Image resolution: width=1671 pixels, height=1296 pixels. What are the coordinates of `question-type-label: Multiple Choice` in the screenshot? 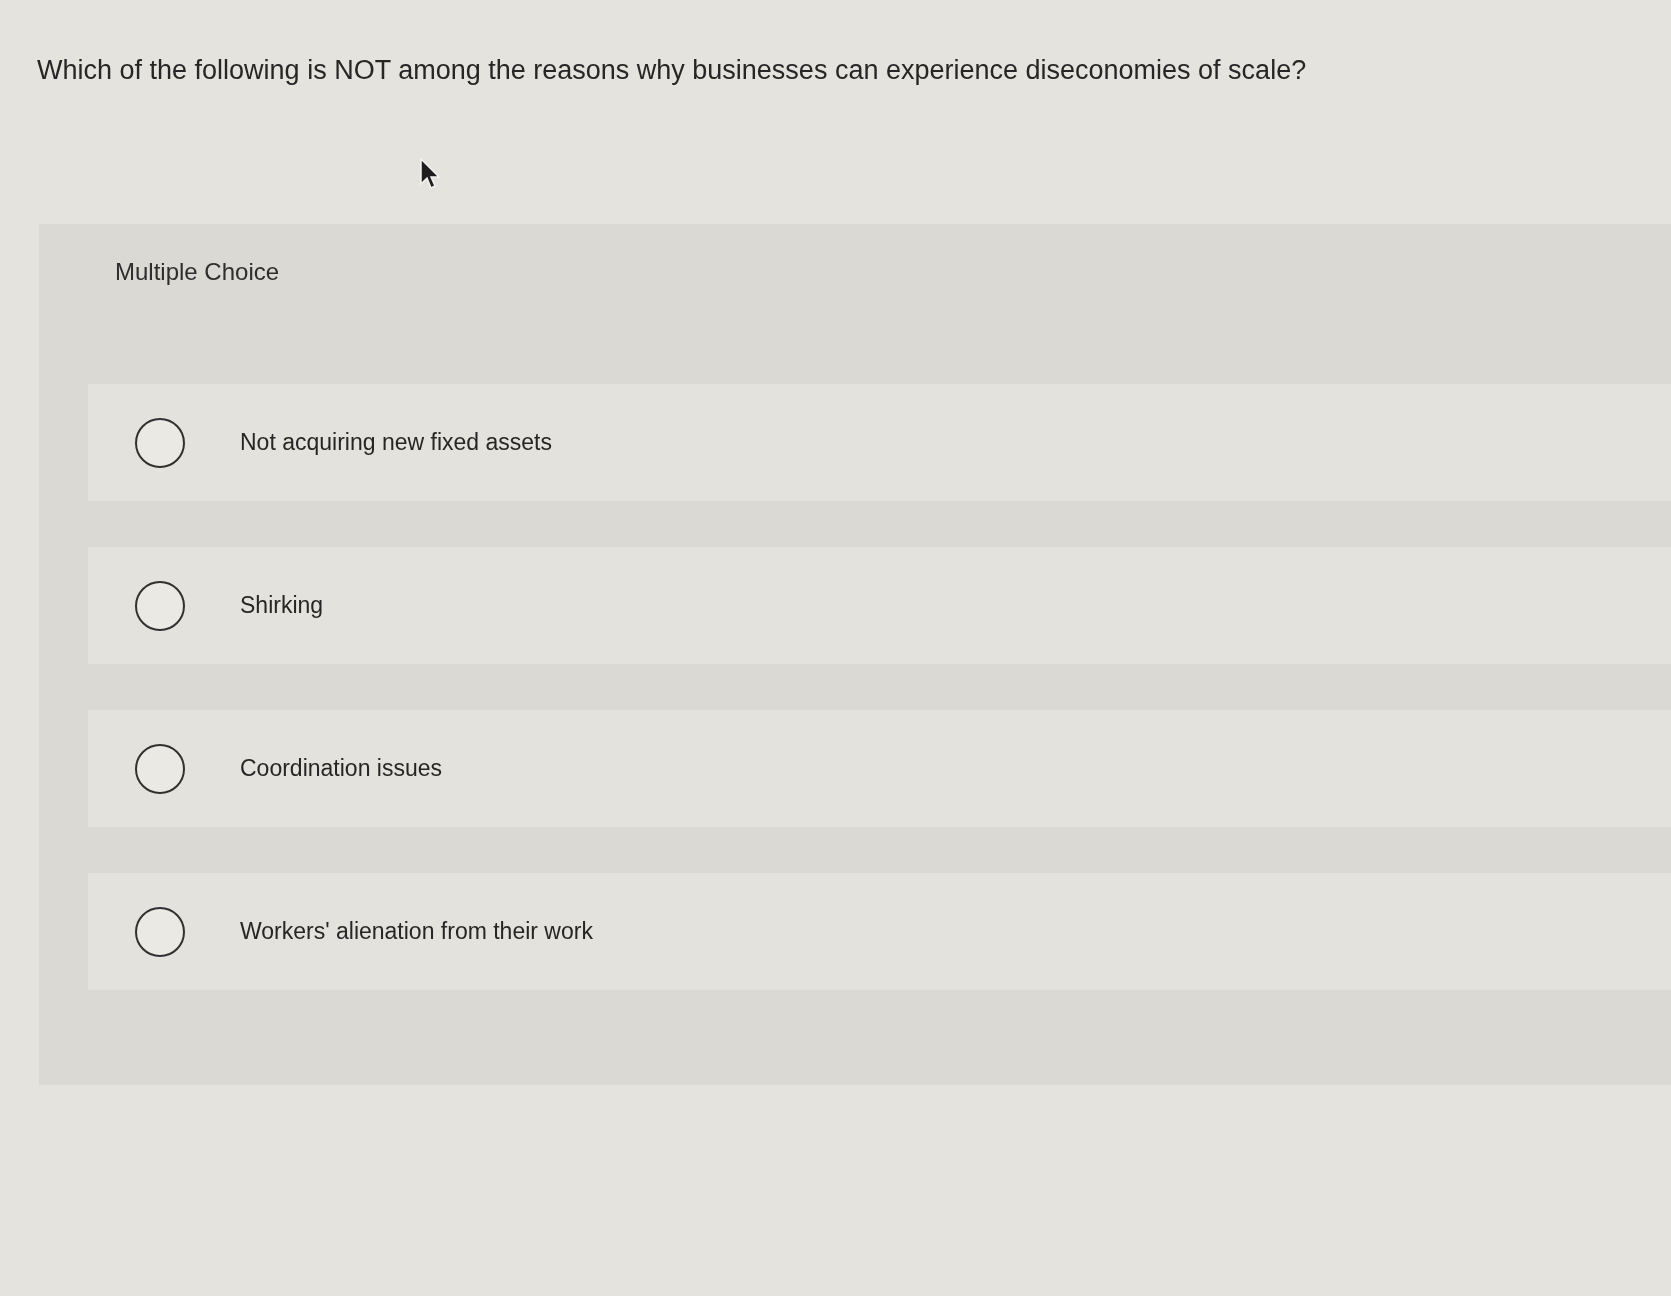 It's located at (197, 272).